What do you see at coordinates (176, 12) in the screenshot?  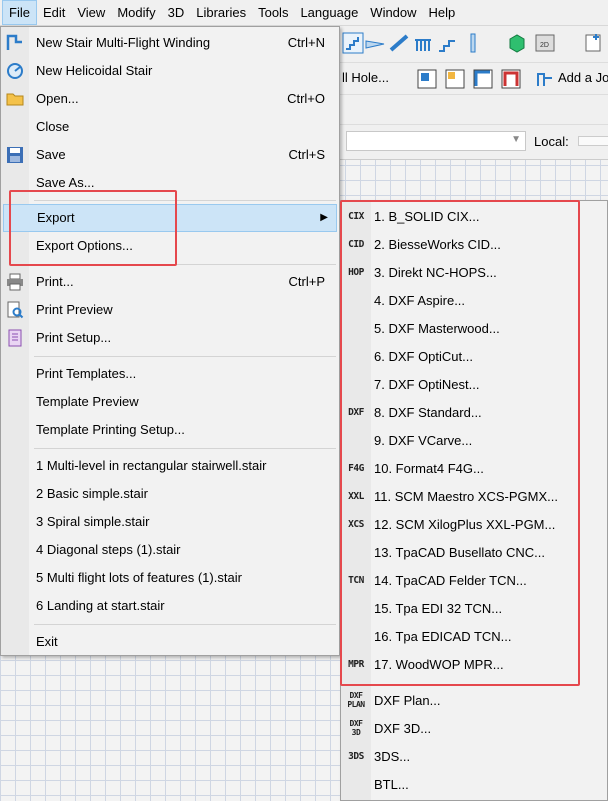 I see `menu-3d: 3D` at bounding box center [176, 12].